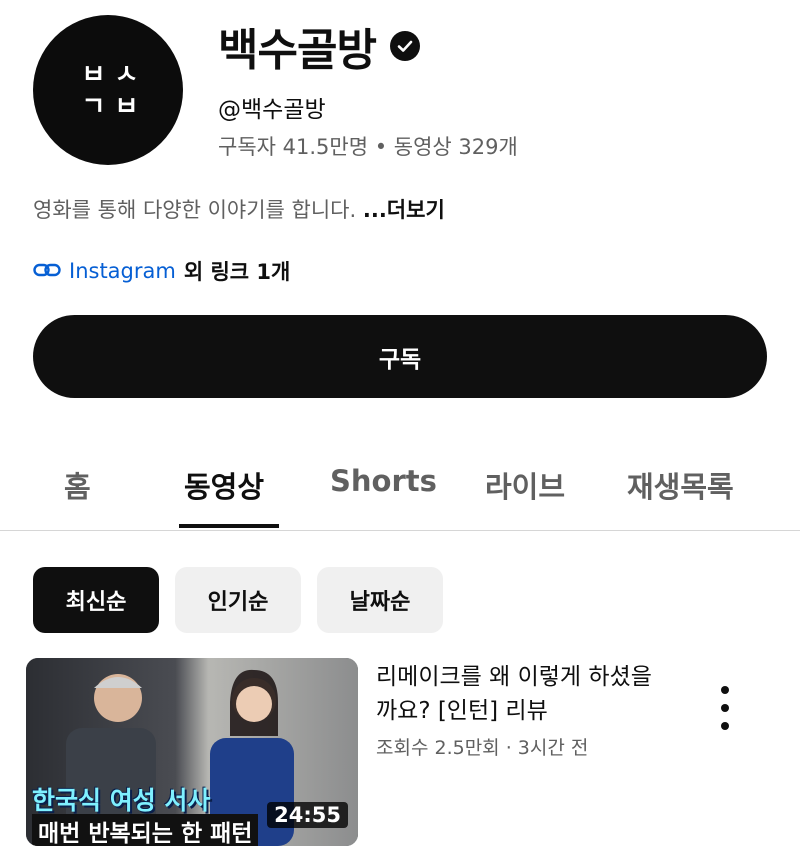 The height and width of the screenshot is (861, 800). I want to click on channel-description: 영화를 통해 다양한 이야기를 합니다. ...더보기, so click(239, 209).